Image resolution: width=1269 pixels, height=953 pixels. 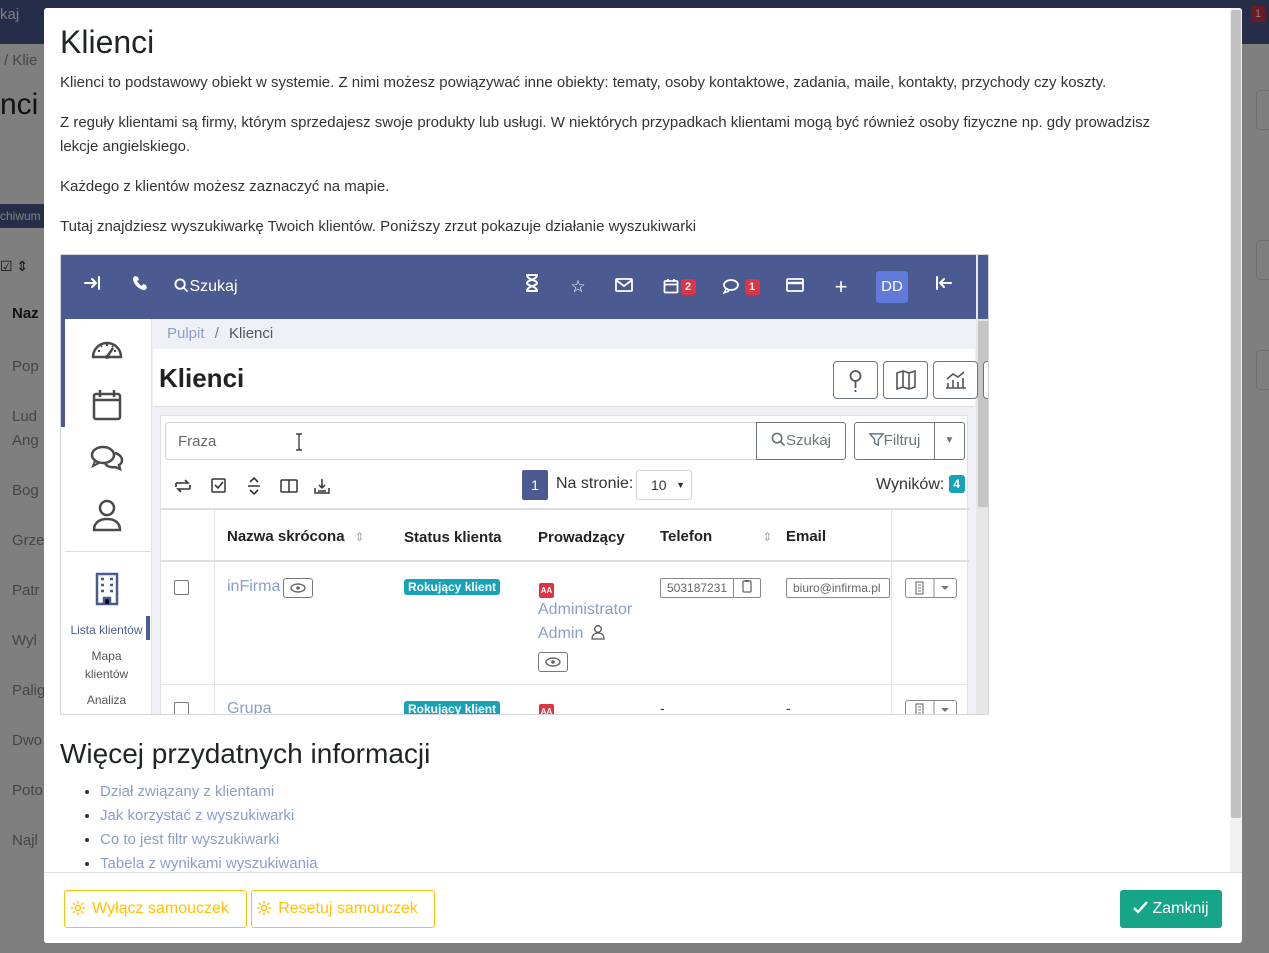 I want to click on screenshot-breadcrumb: Pulpit / Klienci, so click(x=220, y=333).